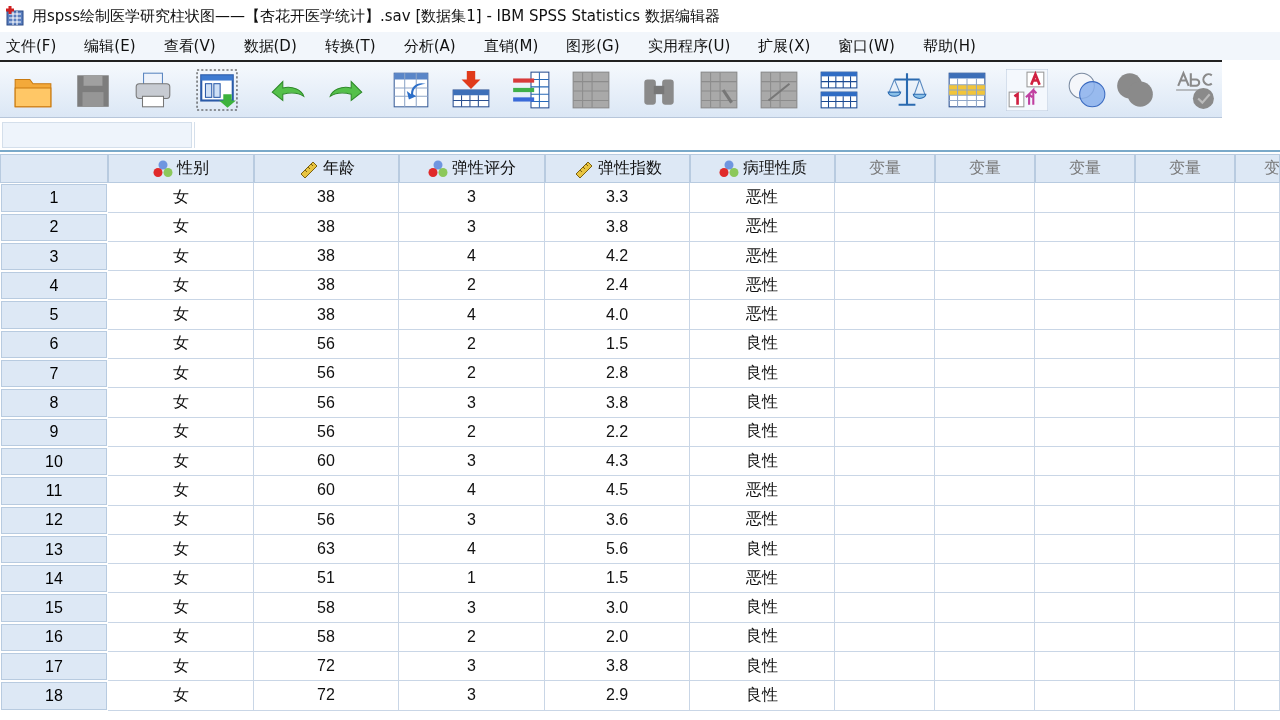 The width and height of the screenshot is (1280, 720). Describe the element at coordinates (54, 520) in the screenshot. I see `row-number: 12` at that location.